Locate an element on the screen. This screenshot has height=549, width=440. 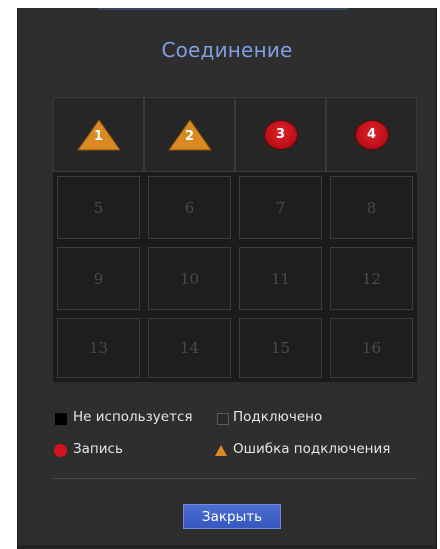
channel-number: 2 is located at coordinates (189, 136).